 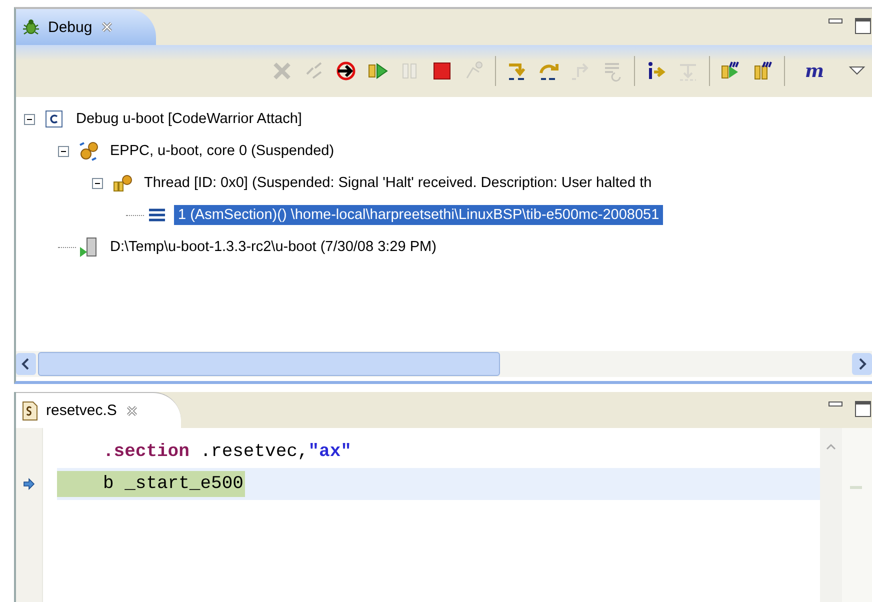 I want to click on toolbar-button: m, so click(x=815, y=71).